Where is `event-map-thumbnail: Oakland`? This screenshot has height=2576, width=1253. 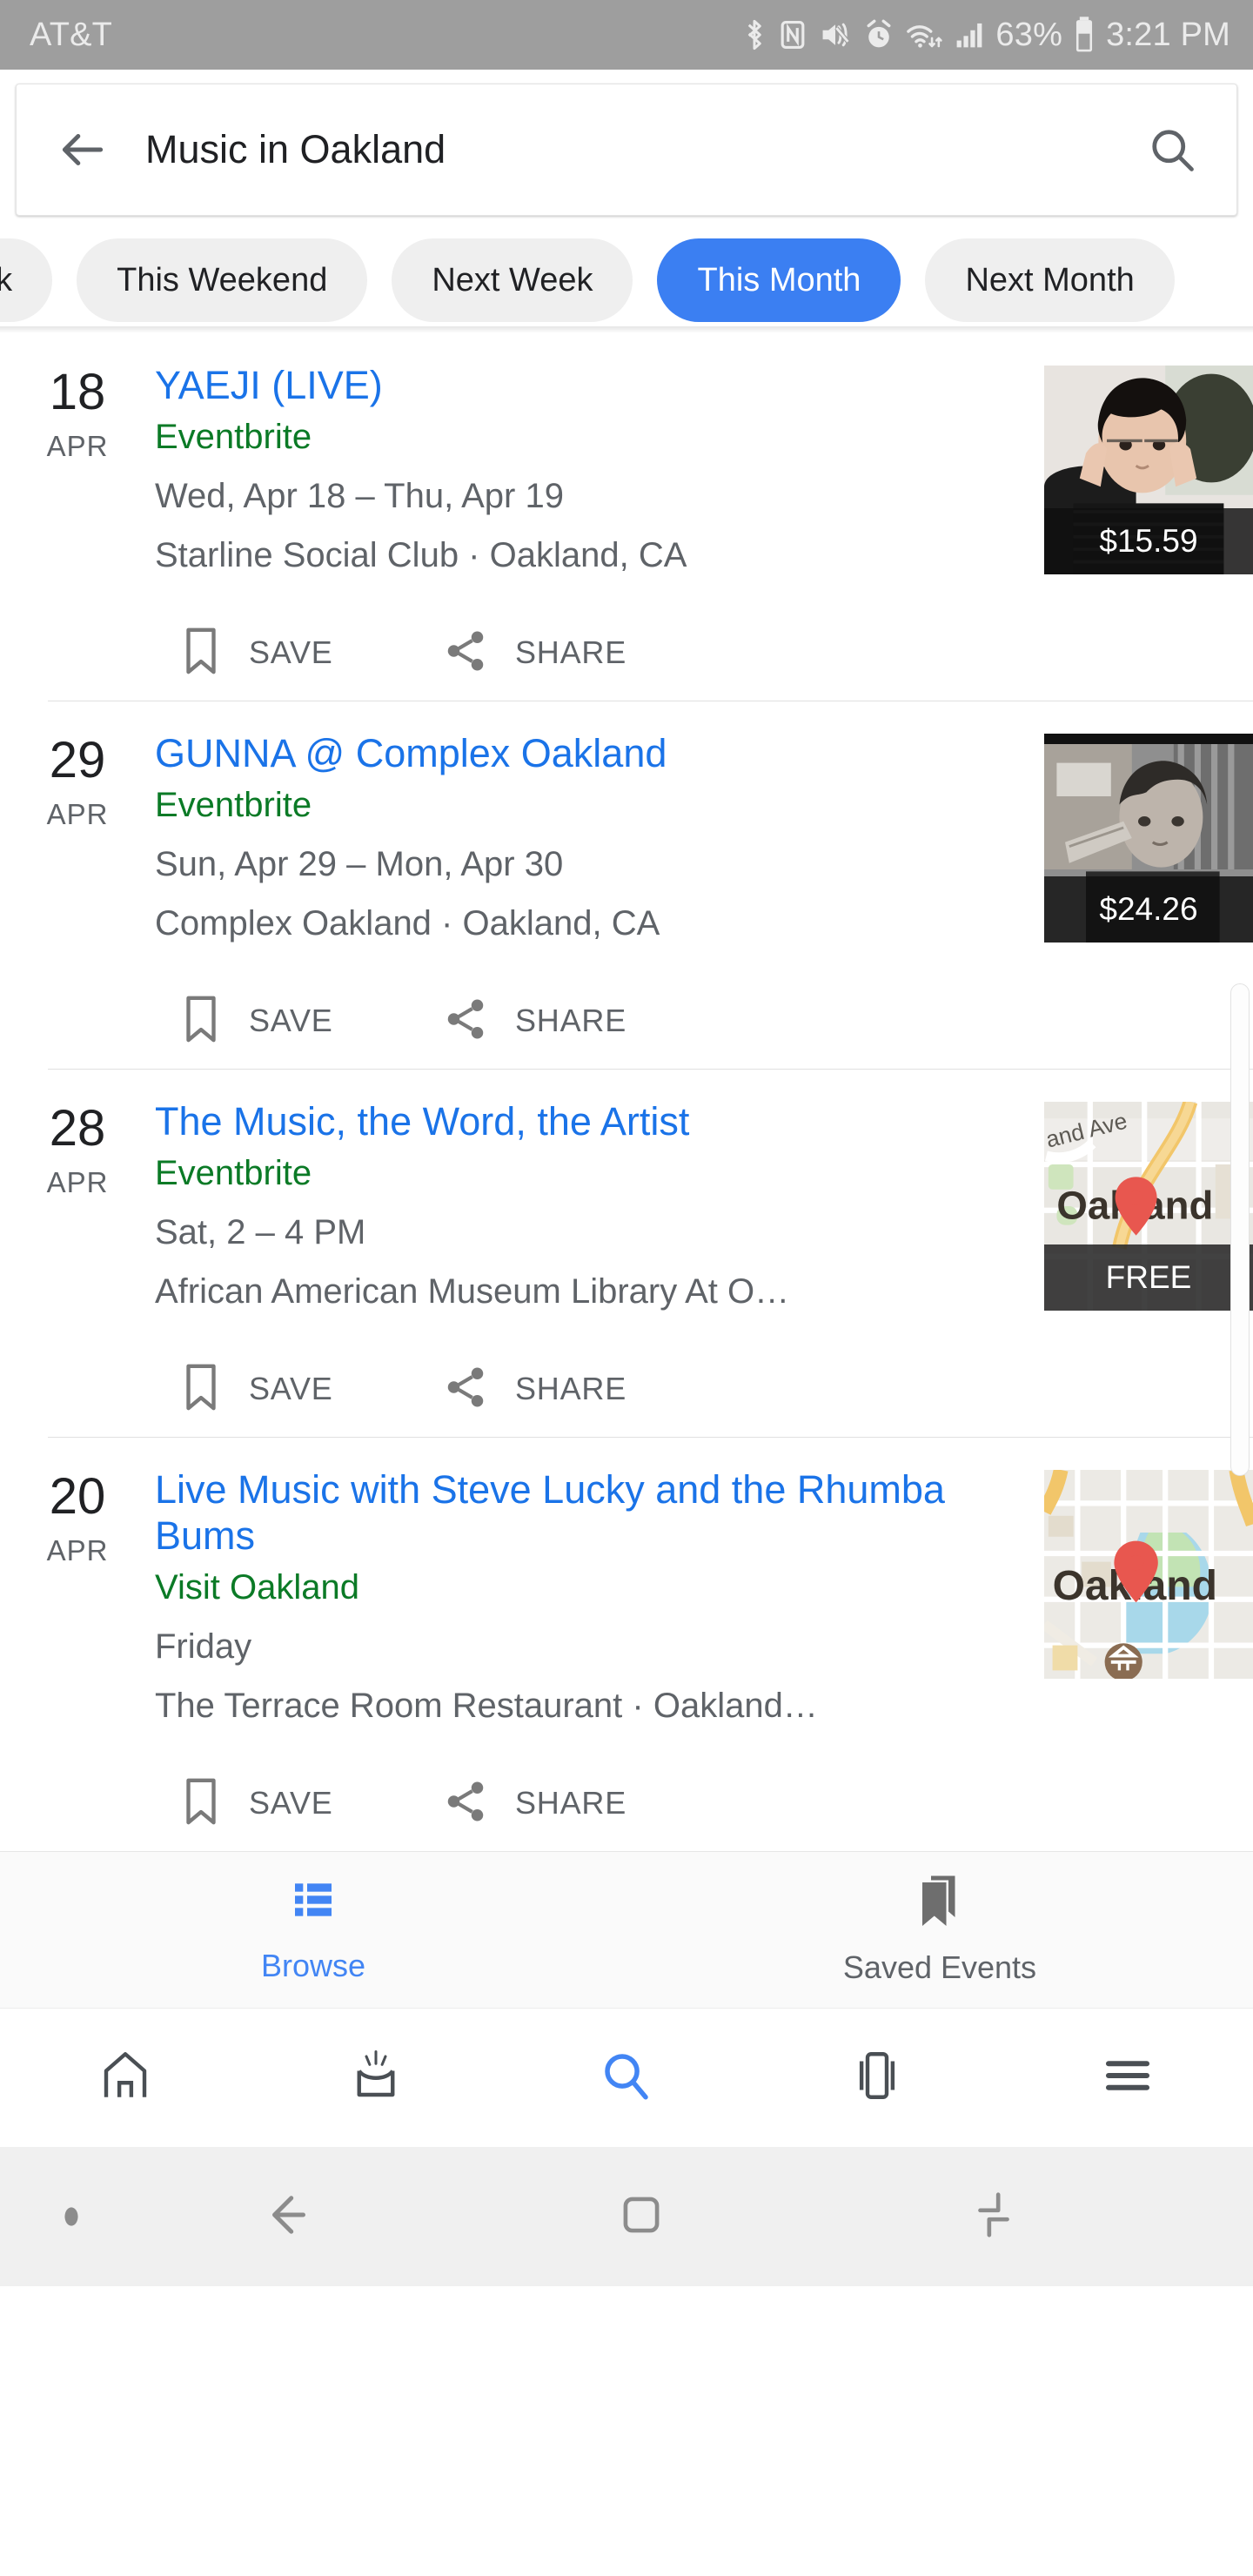 event-map-thumbnail: Oakland is located at coordinates (1148, 1575).